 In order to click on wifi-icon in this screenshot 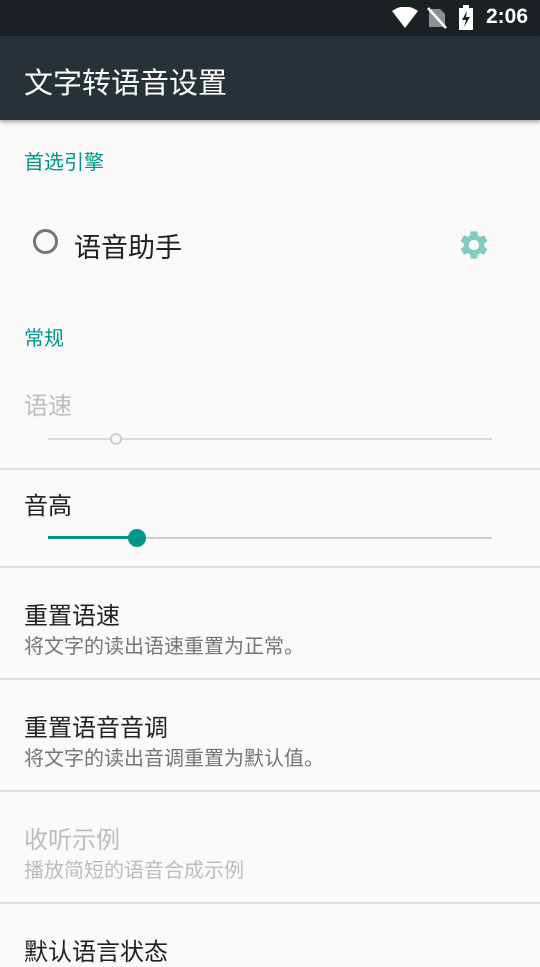, I will do `click(405, 17)`.